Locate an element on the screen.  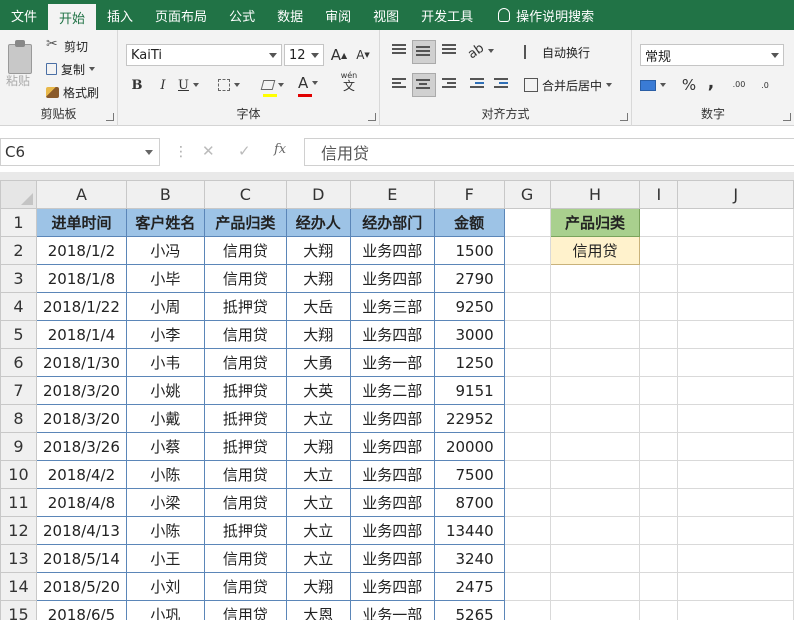
cut-button: 剪切 is located at coordinates (67, 46).